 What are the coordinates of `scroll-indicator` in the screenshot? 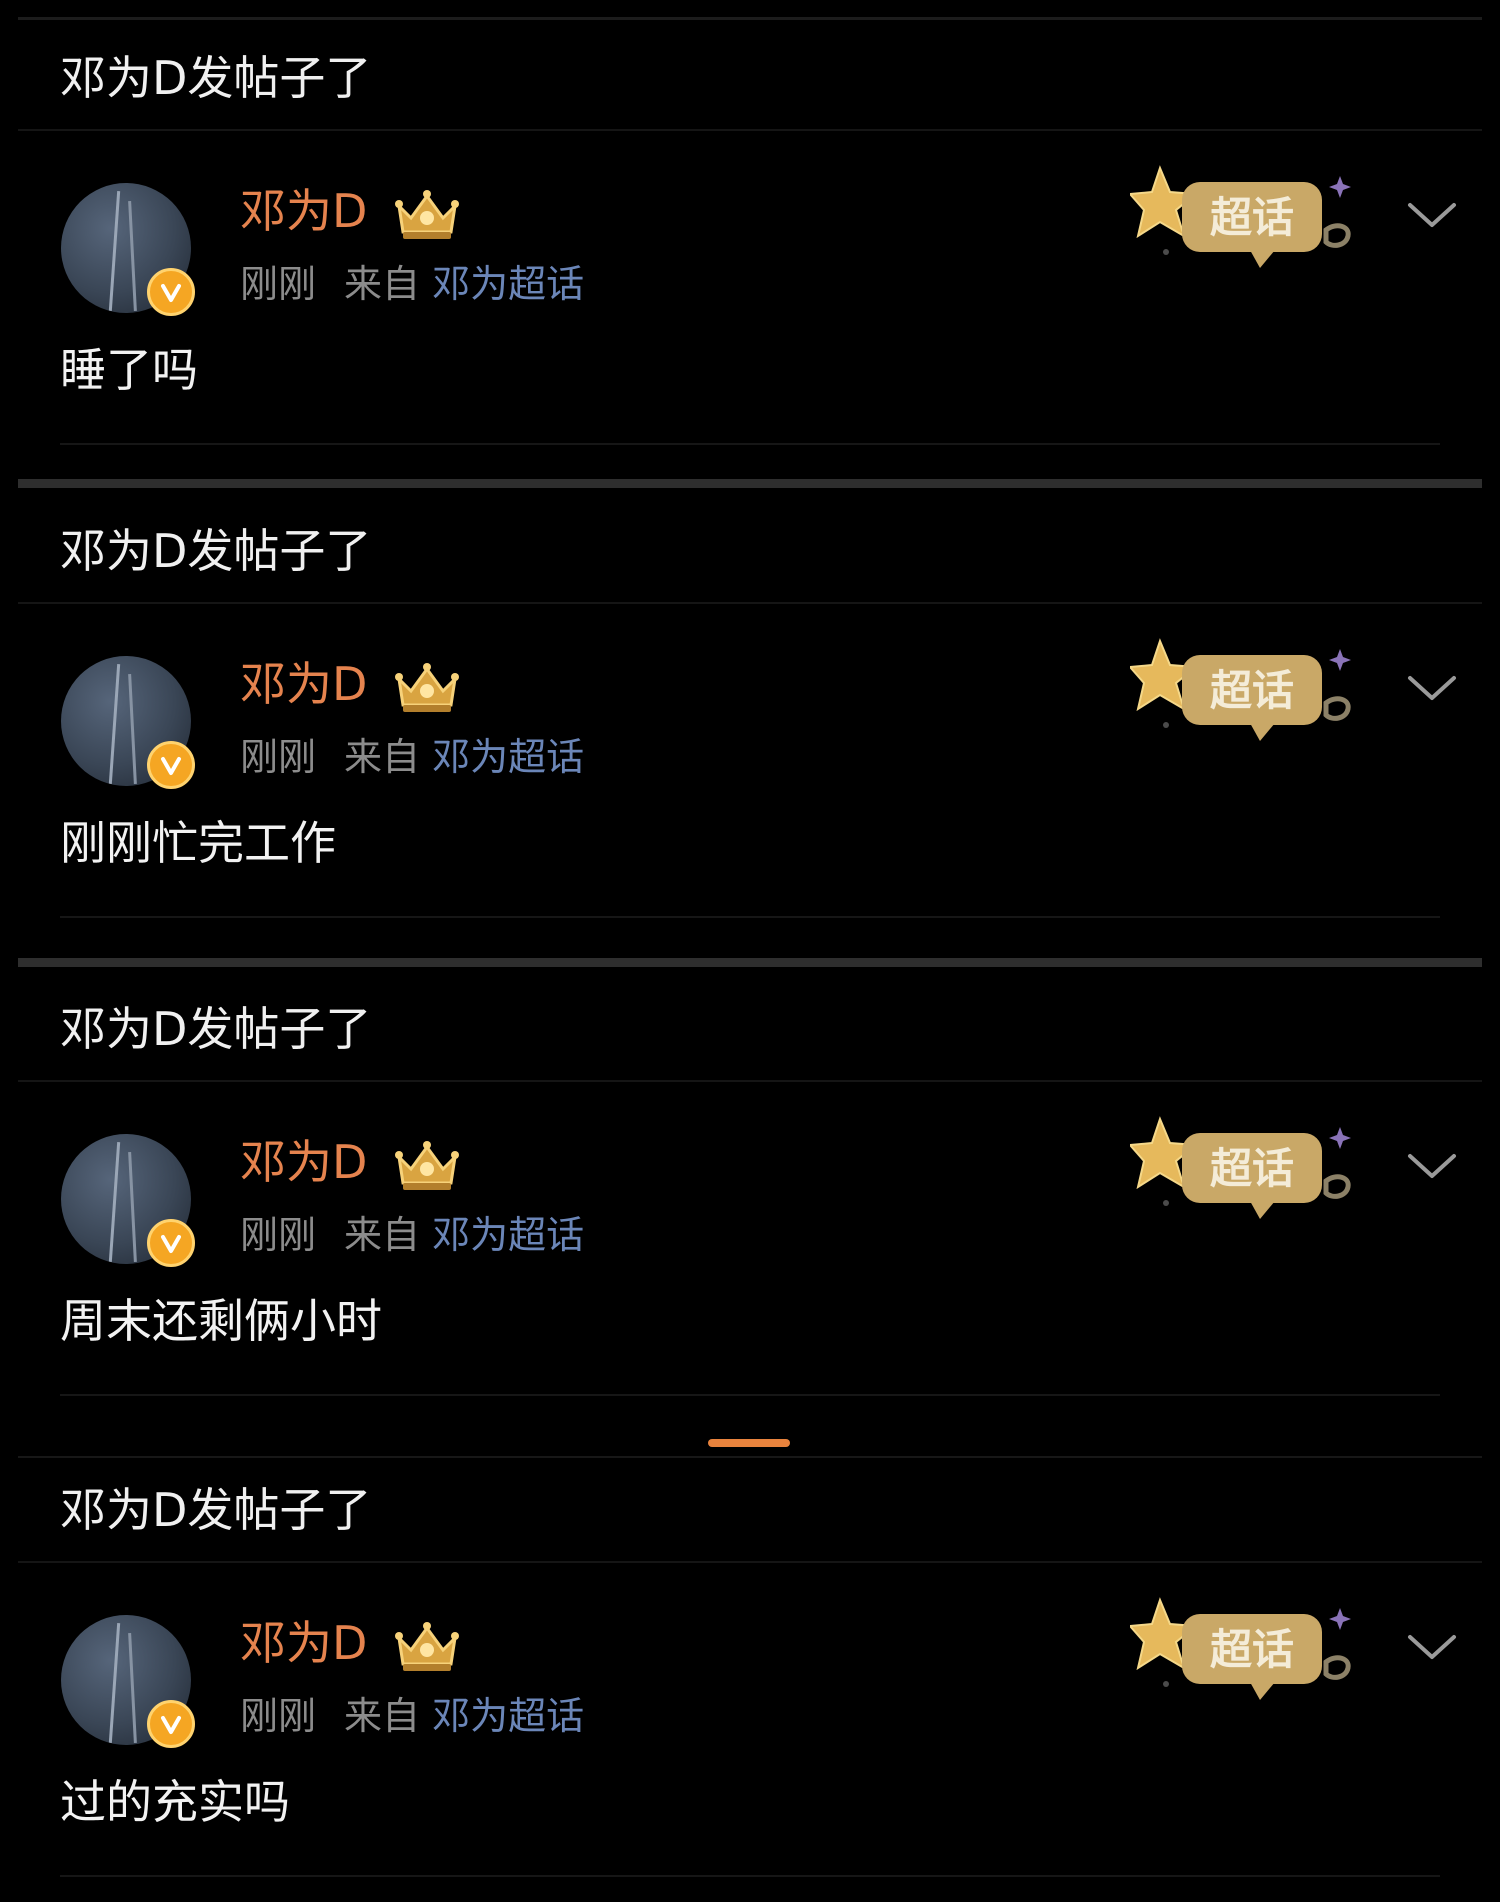 It's located at (749, 1443).